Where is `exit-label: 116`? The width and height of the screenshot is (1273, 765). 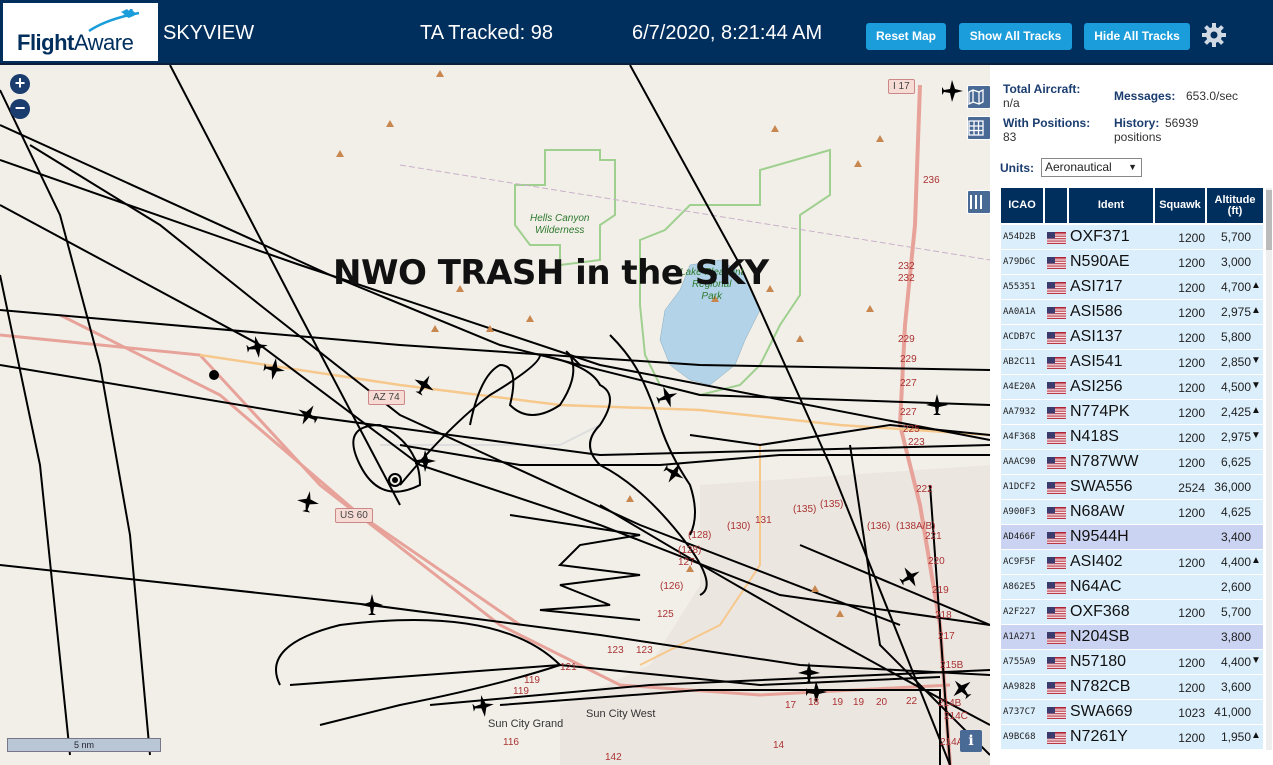 exit-label: 116 is located at coordinates (511, 742).